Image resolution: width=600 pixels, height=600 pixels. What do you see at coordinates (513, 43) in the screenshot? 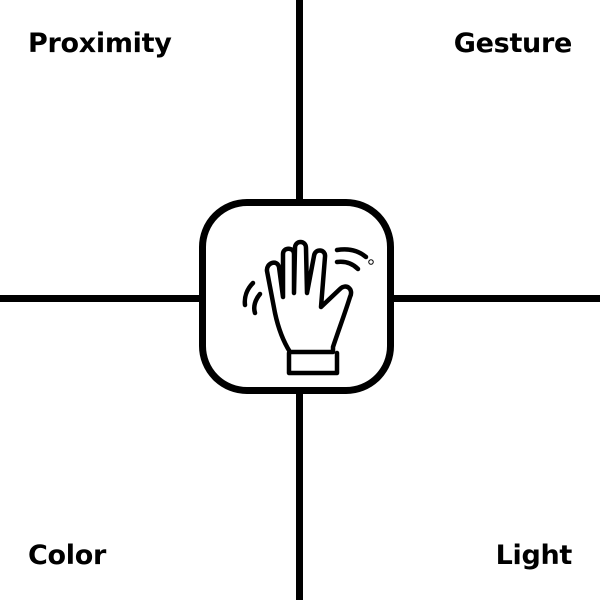
I see `quadrant-label-top-right: Gesture` at bounding box center [513, 43].